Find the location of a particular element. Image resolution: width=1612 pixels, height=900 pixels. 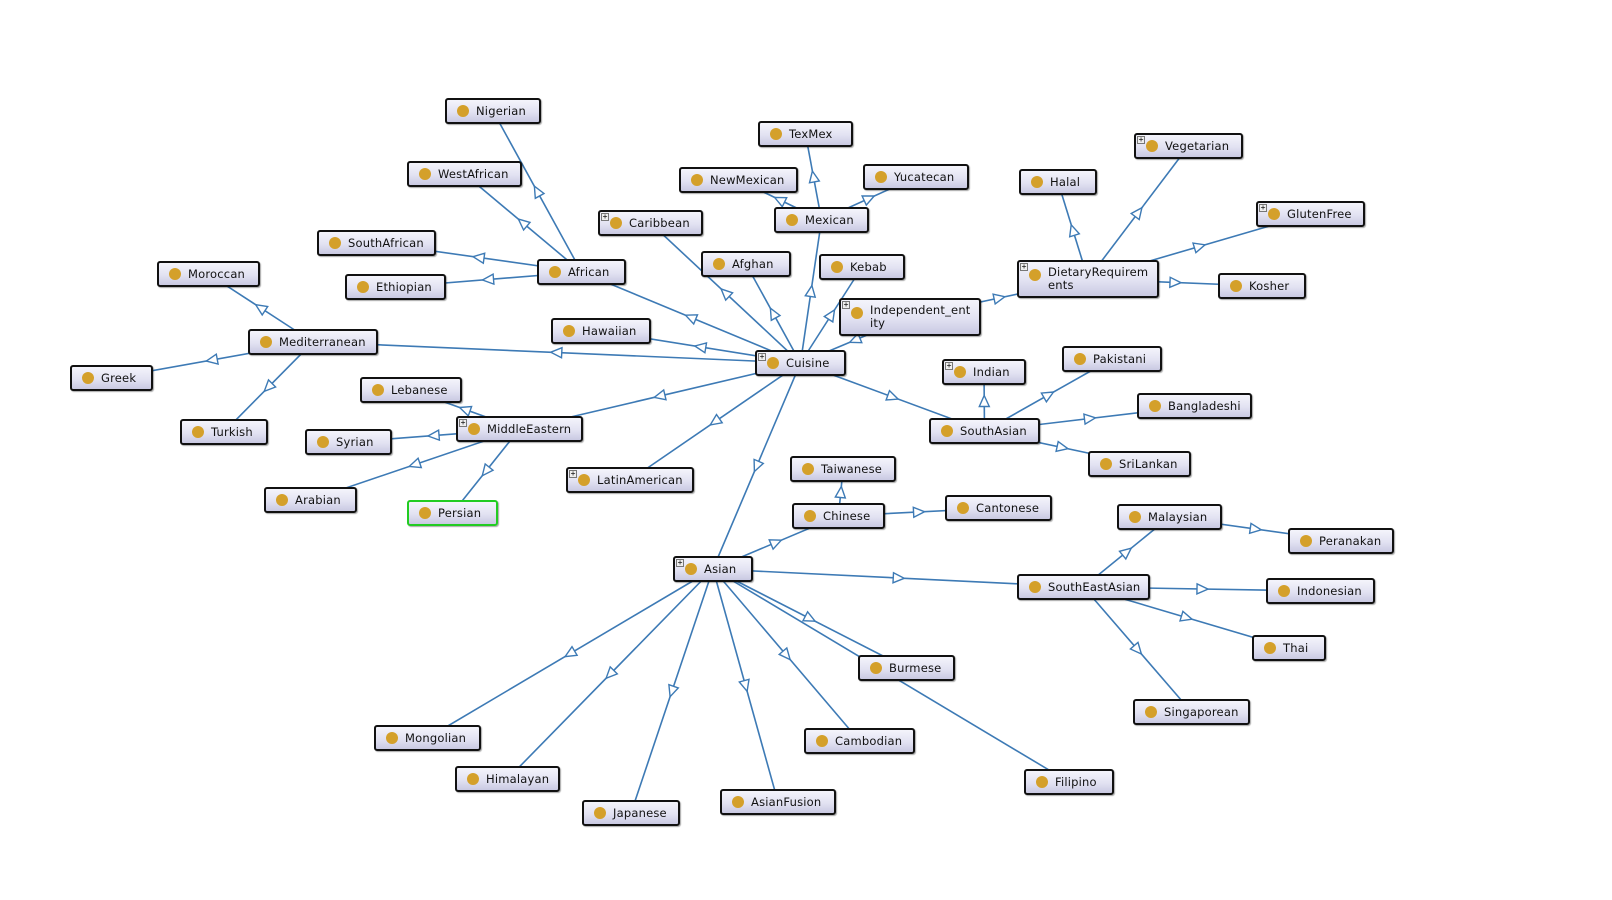

class-node-burmese: Burmese is located at coordinates (906, 668).